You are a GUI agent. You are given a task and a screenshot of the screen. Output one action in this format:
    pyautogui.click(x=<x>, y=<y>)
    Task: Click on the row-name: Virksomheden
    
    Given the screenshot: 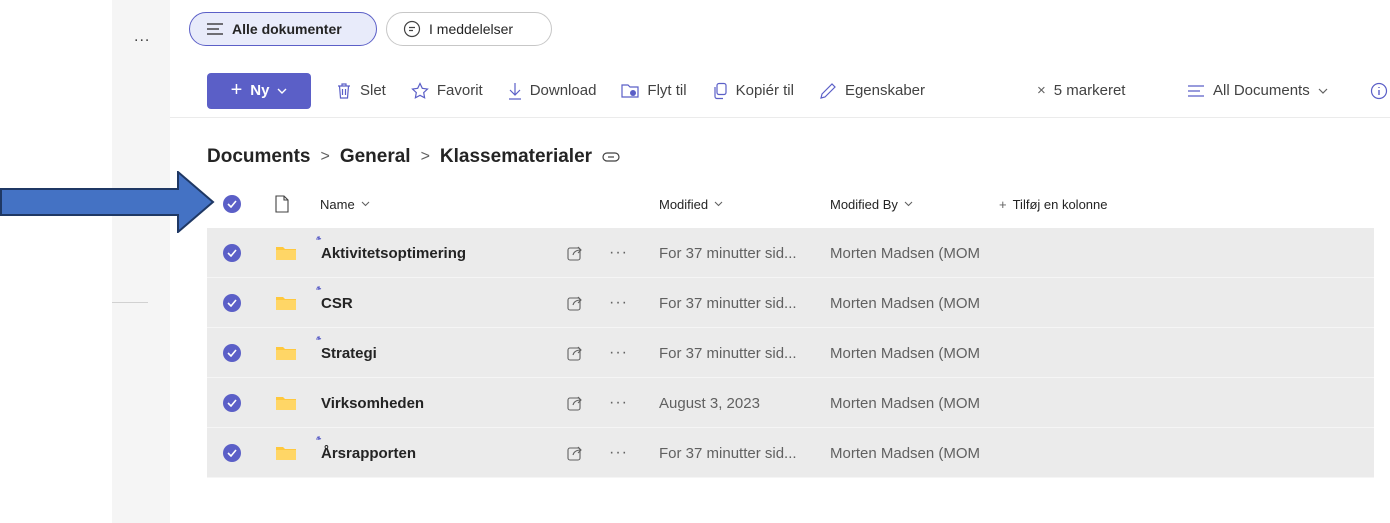 What is the action you would take?
    pyautogui.click(x=373, y=403)
    